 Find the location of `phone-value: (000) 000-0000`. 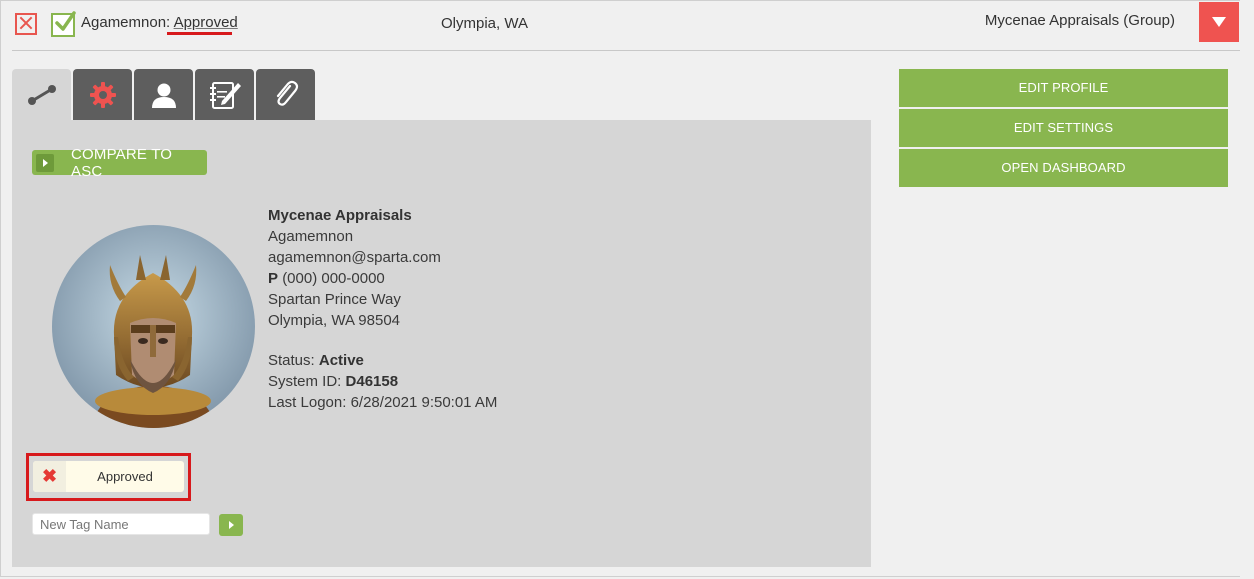

phone-value: (000) 000-0000 is located at coordinates (333, 278).